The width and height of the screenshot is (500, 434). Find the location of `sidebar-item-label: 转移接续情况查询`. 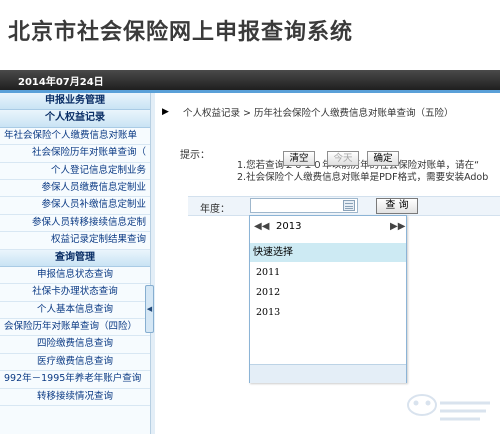

sidebar-item-label: 转移接续情况查询 is located at coordinates (74, 396).